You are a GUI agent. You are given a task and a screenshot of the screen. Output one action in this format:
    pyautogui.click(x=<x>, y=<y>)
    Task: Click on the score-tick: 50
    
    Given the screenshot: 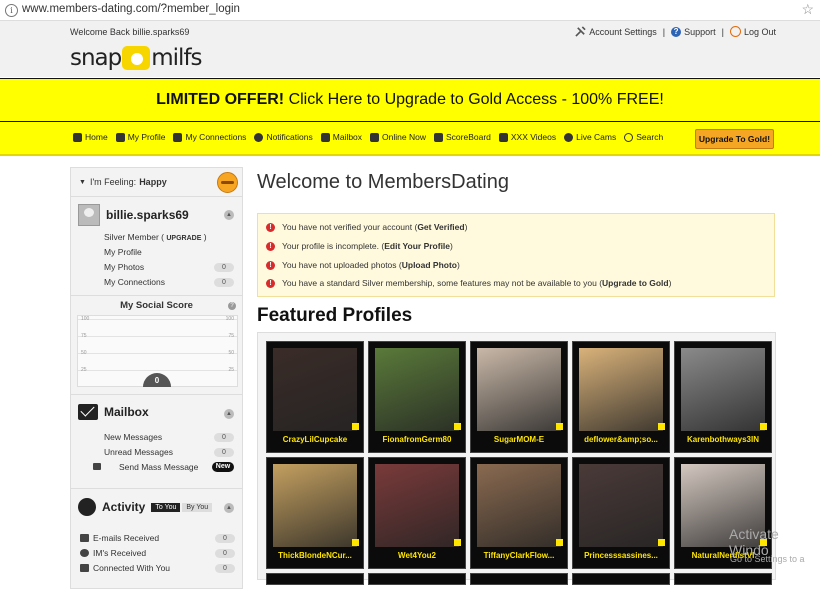 What is the action you would take?
    pyautogui.click(x=84, y=353)
    